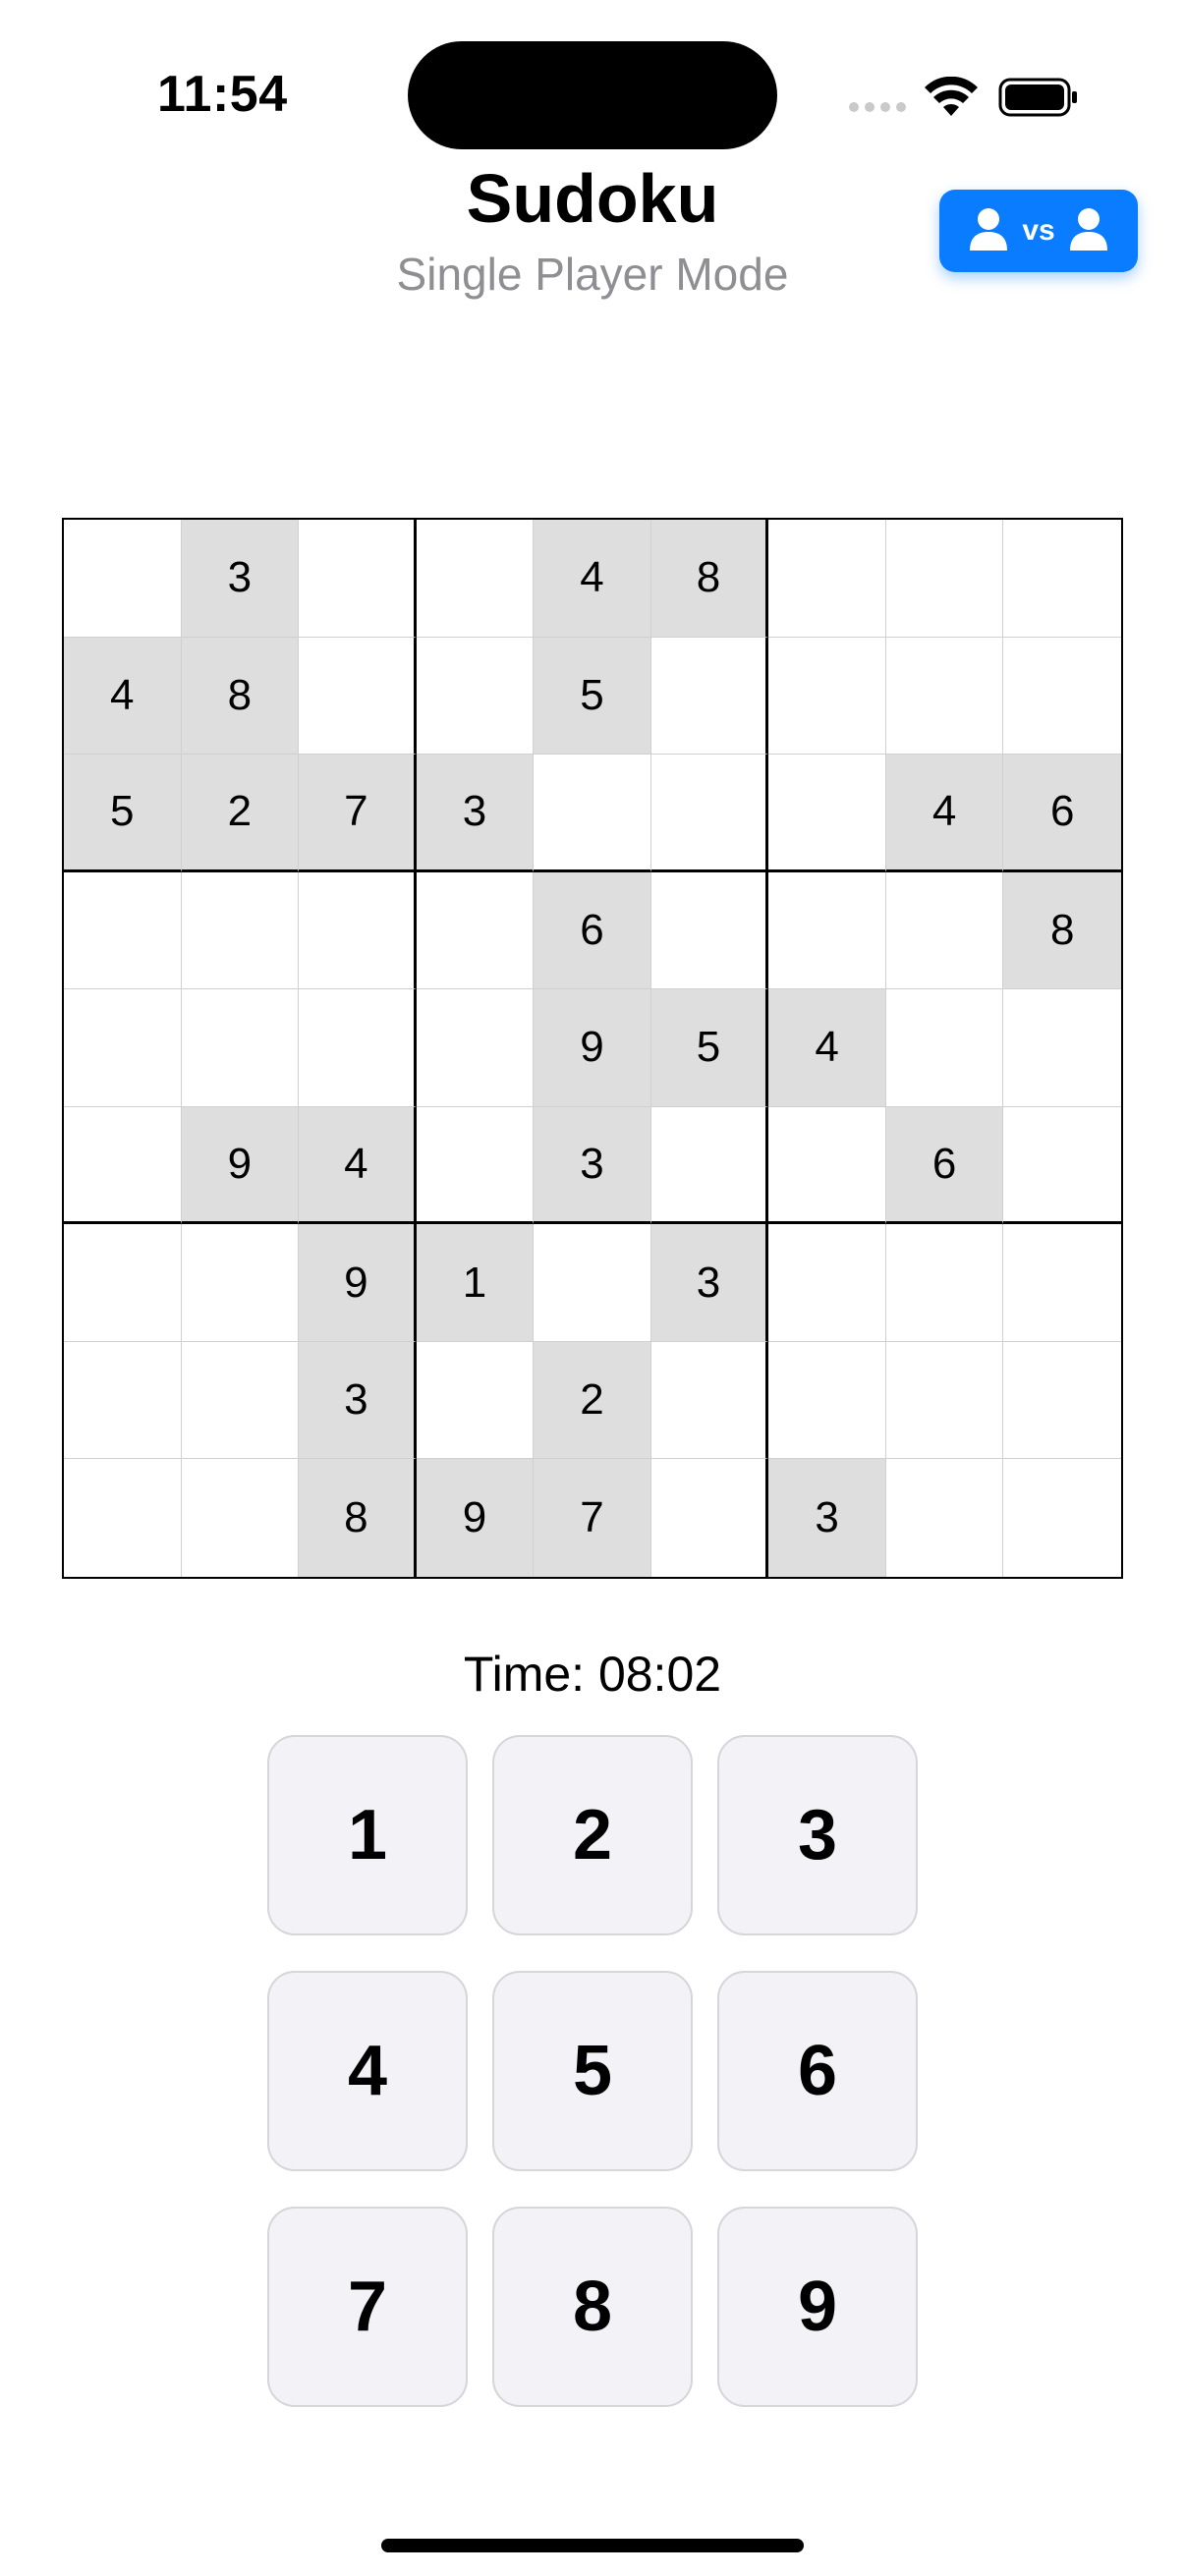  What do you see at coordinates (476, 579) in the screenshot?
I see `board-cell-r1-c4` at bounding box center [476, 579].